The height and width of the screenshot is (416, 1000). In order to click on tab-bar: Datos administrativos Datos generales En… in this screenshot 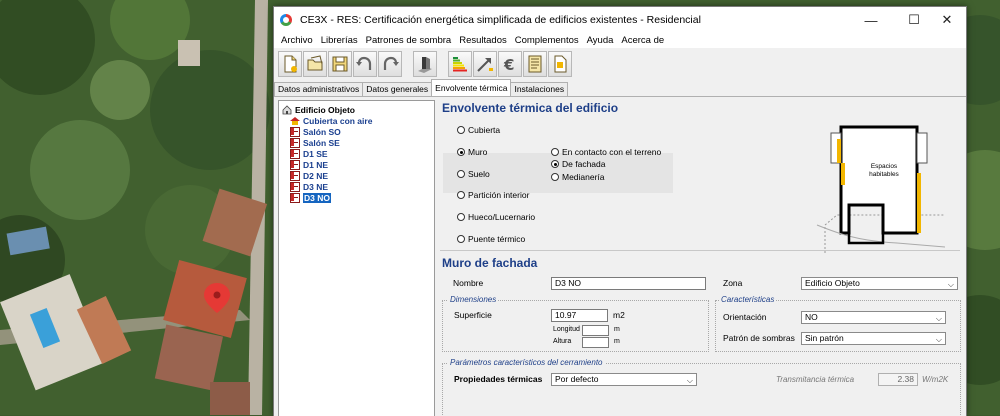, I will do `click(421, 87)`.